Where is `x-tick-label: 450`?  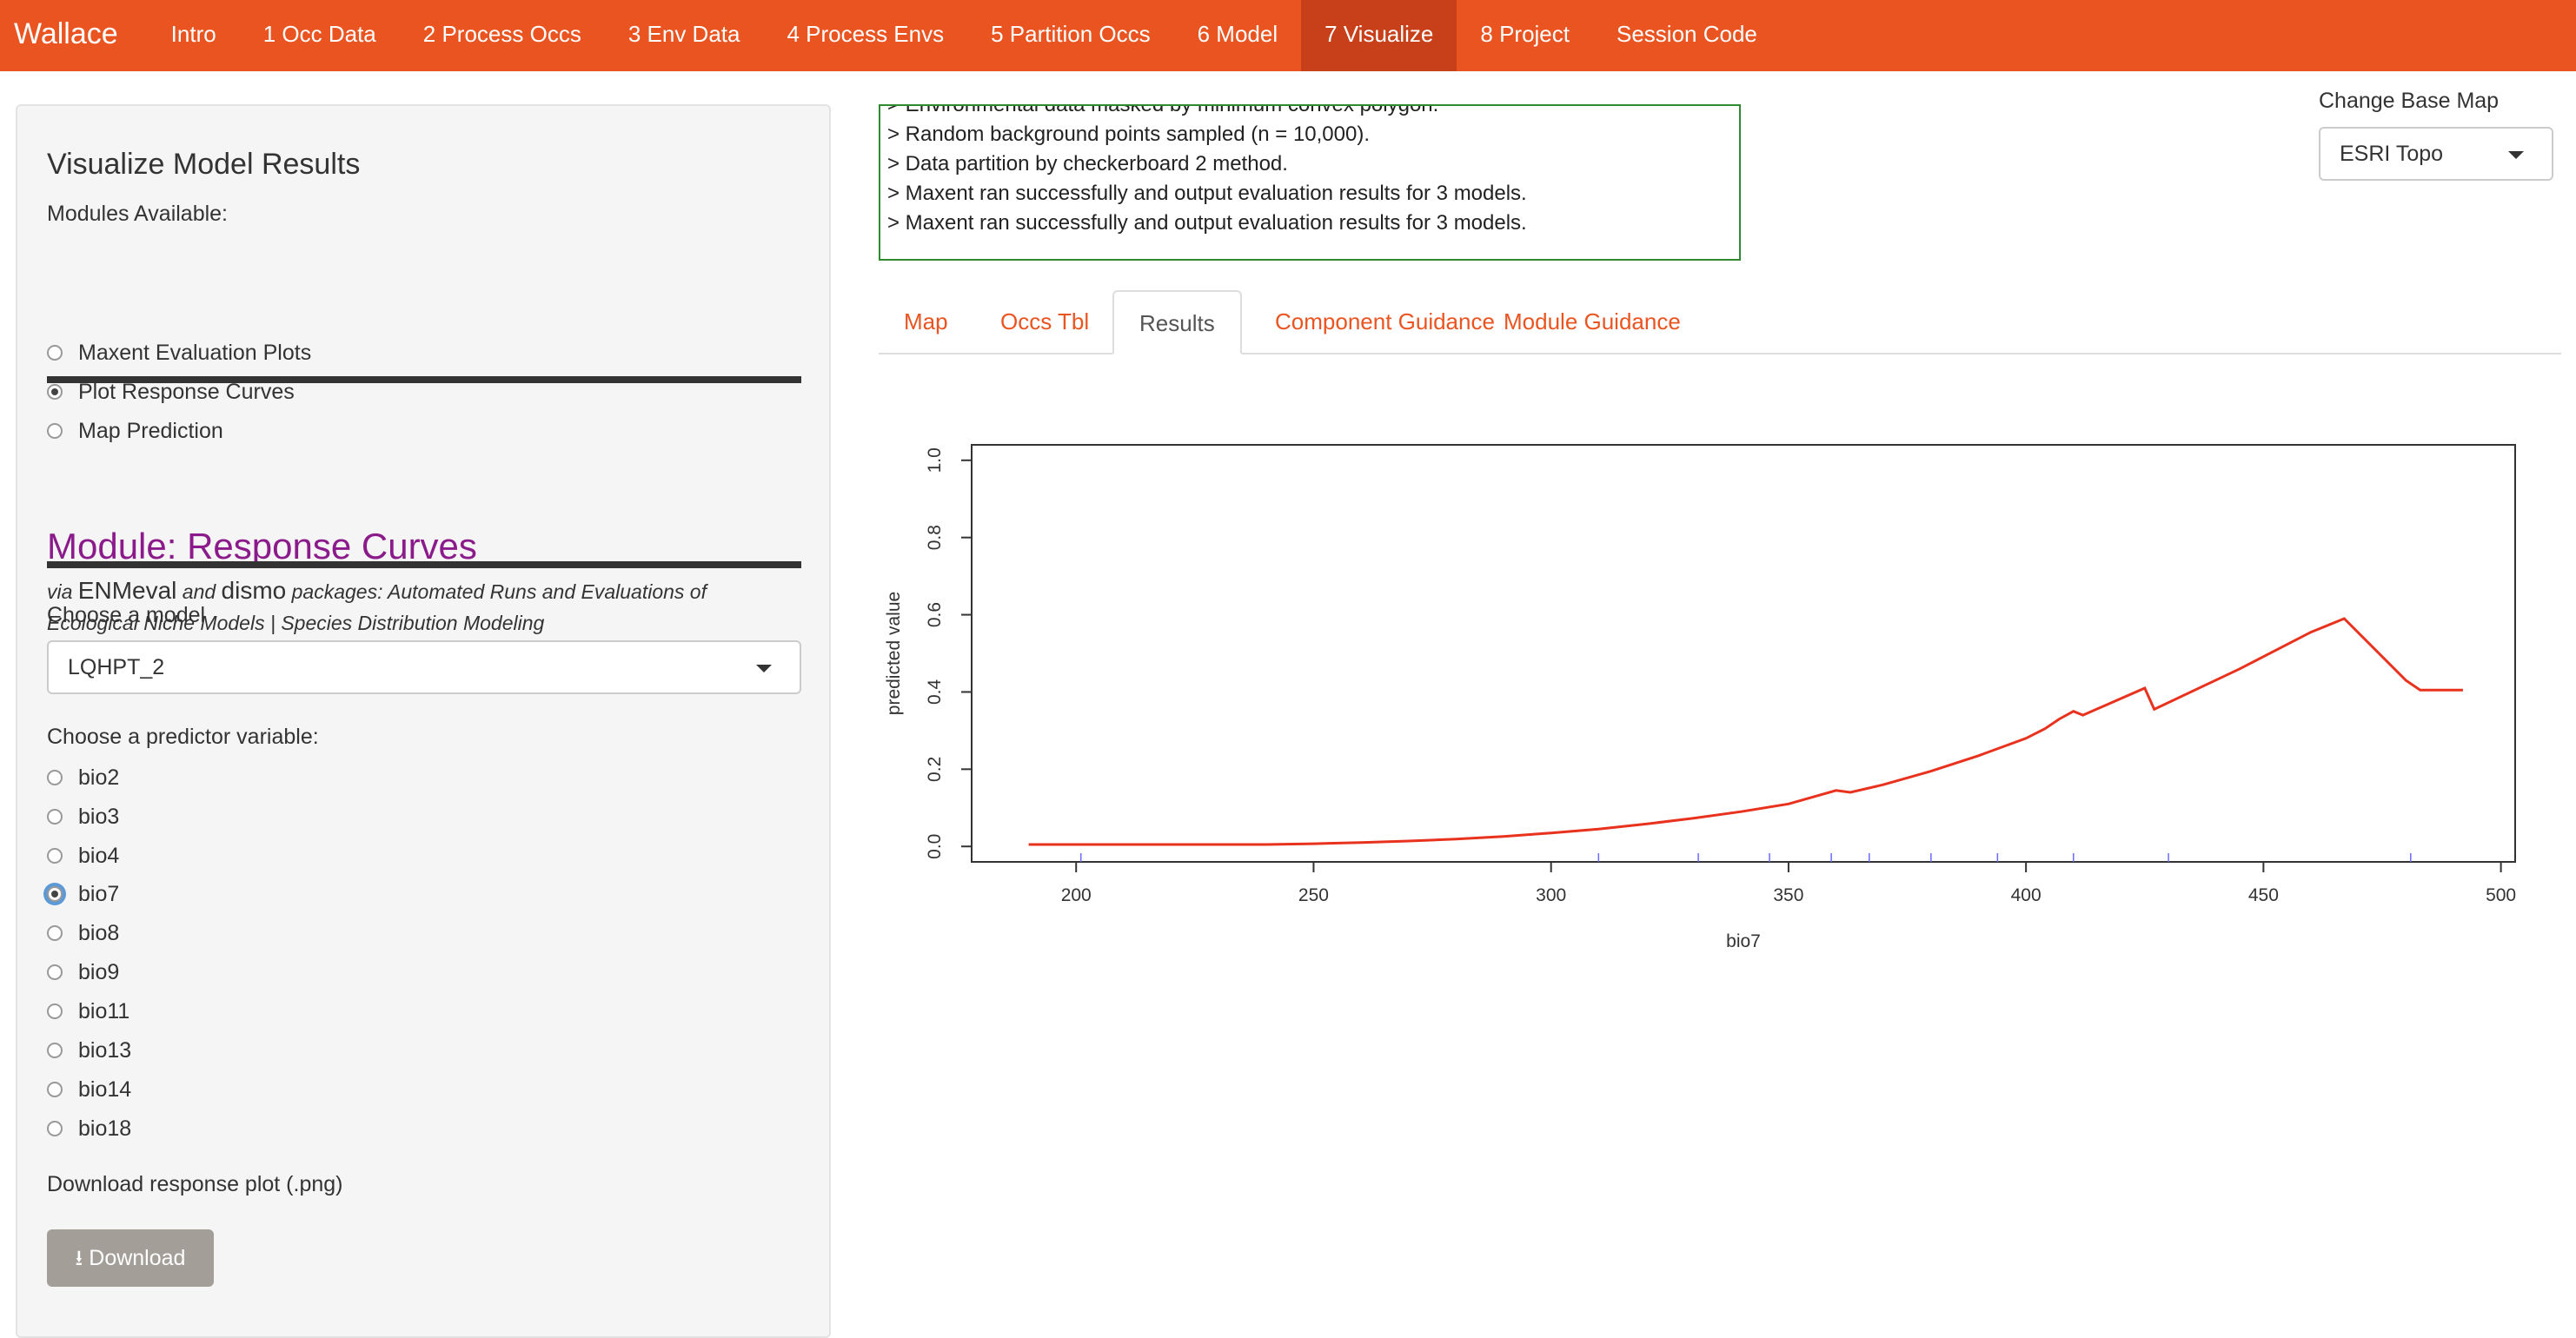 x-tick-label: 450 is located at coordinates (2263, 895).